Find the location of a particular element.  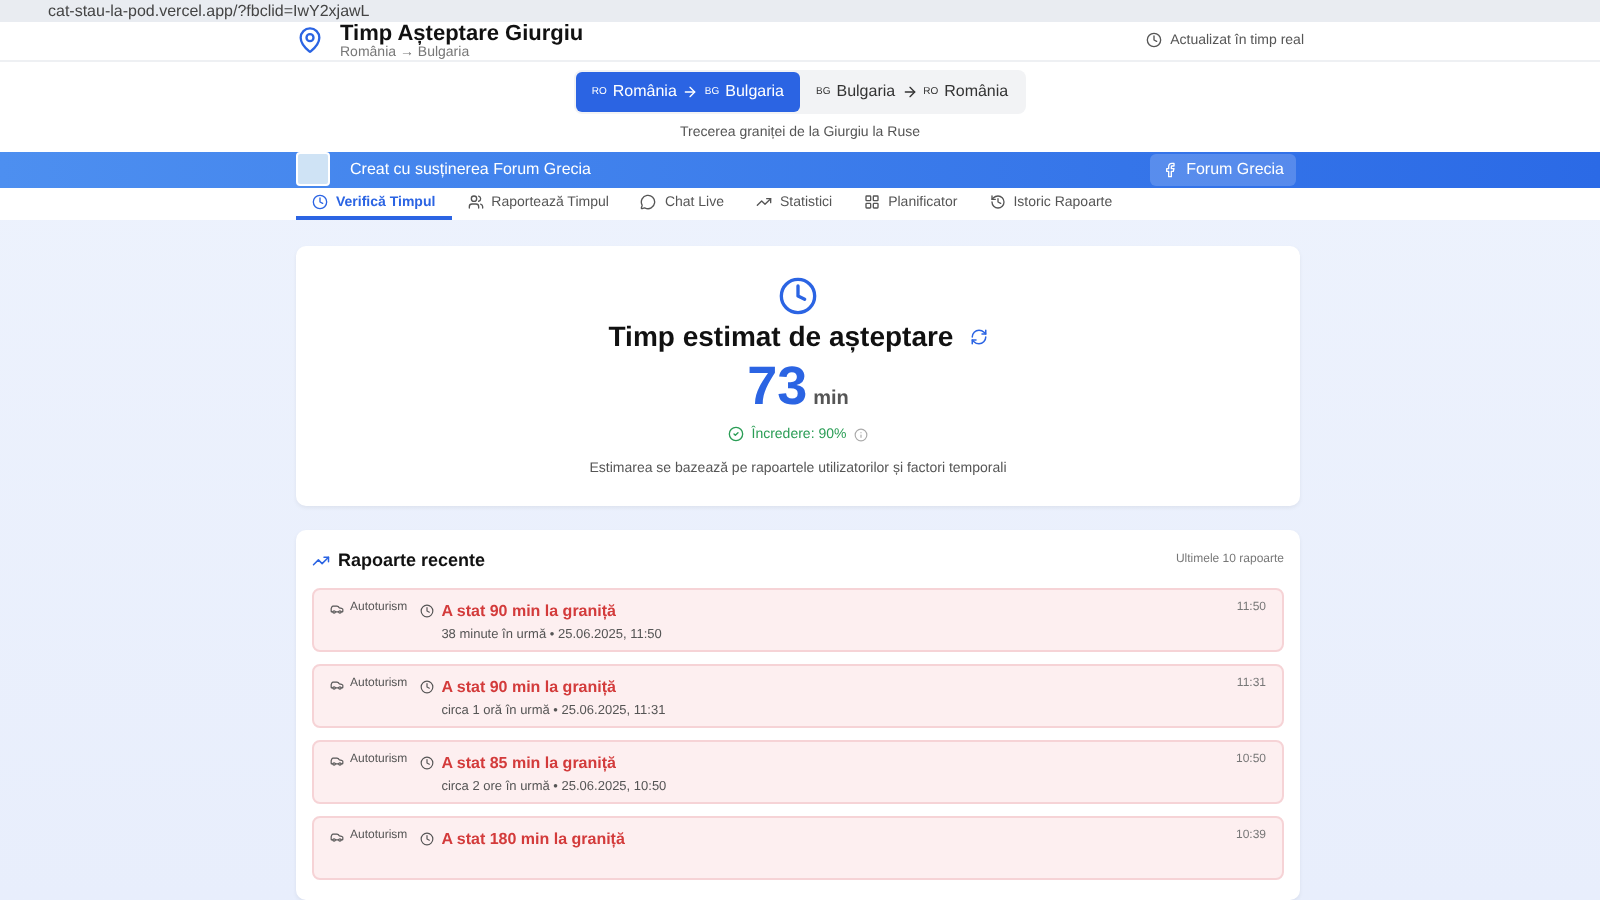

estimate-title: Timp estimat de așteptare is located at coordinates (781, 336).